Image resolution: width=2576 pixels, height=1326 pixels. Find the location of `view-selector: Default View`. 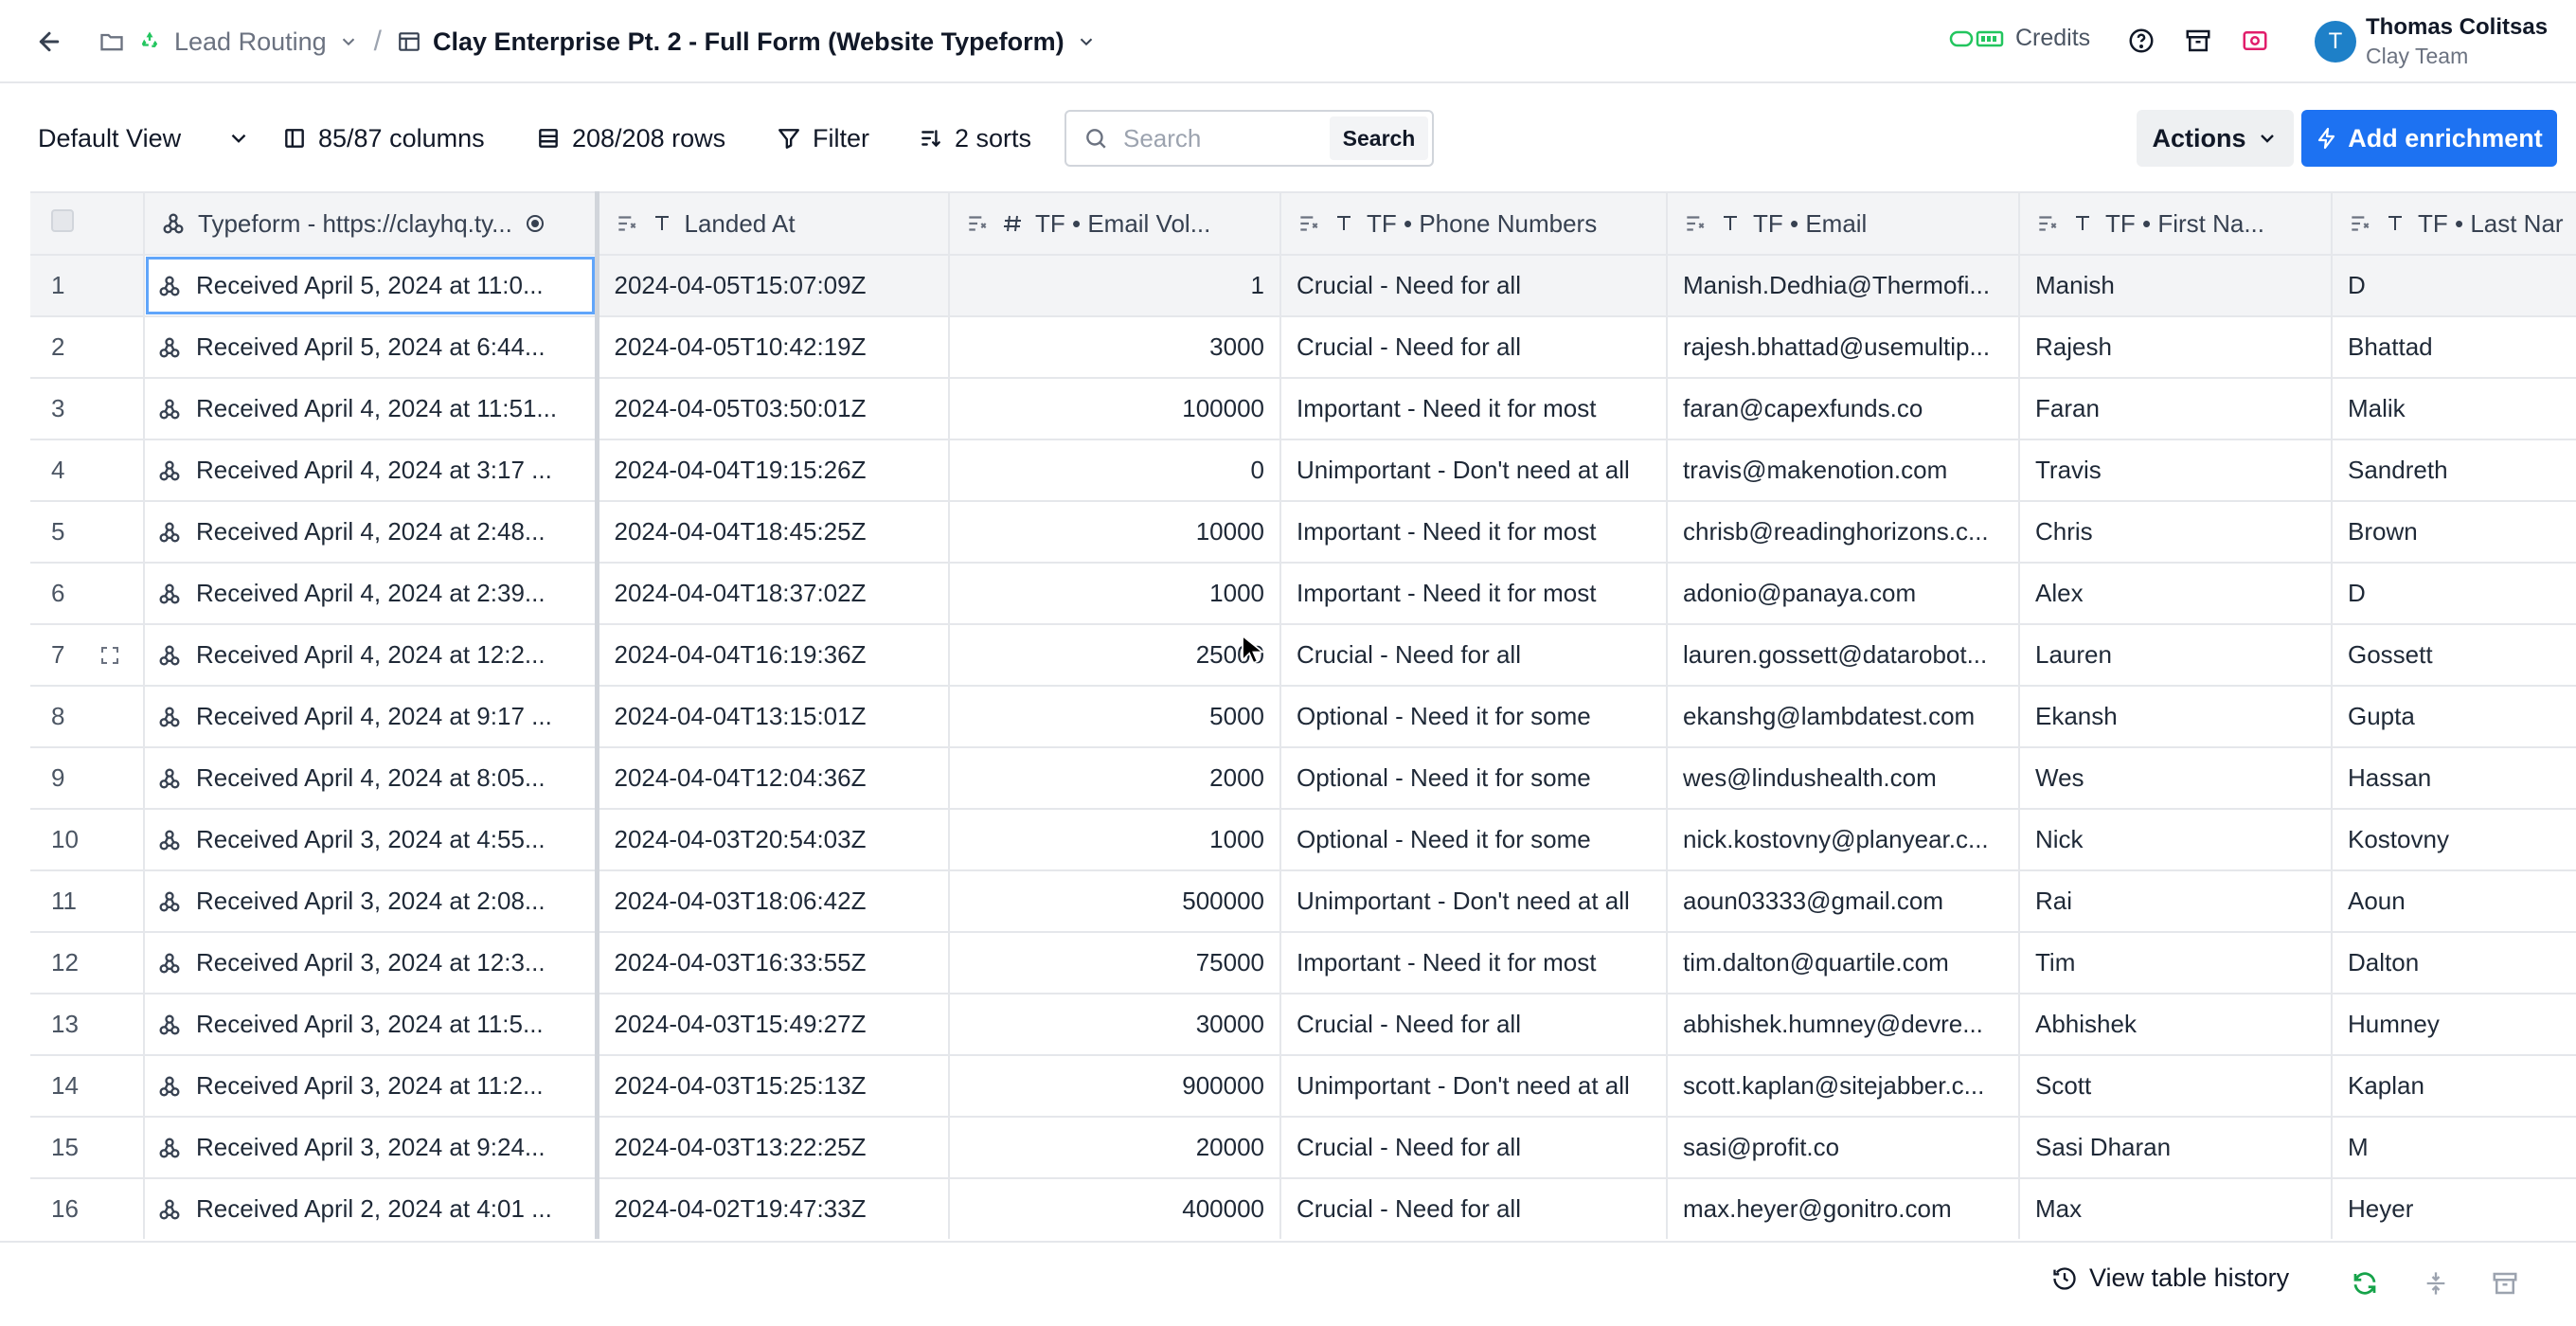

view-selector: Default View is located at coordinates (144, 138).